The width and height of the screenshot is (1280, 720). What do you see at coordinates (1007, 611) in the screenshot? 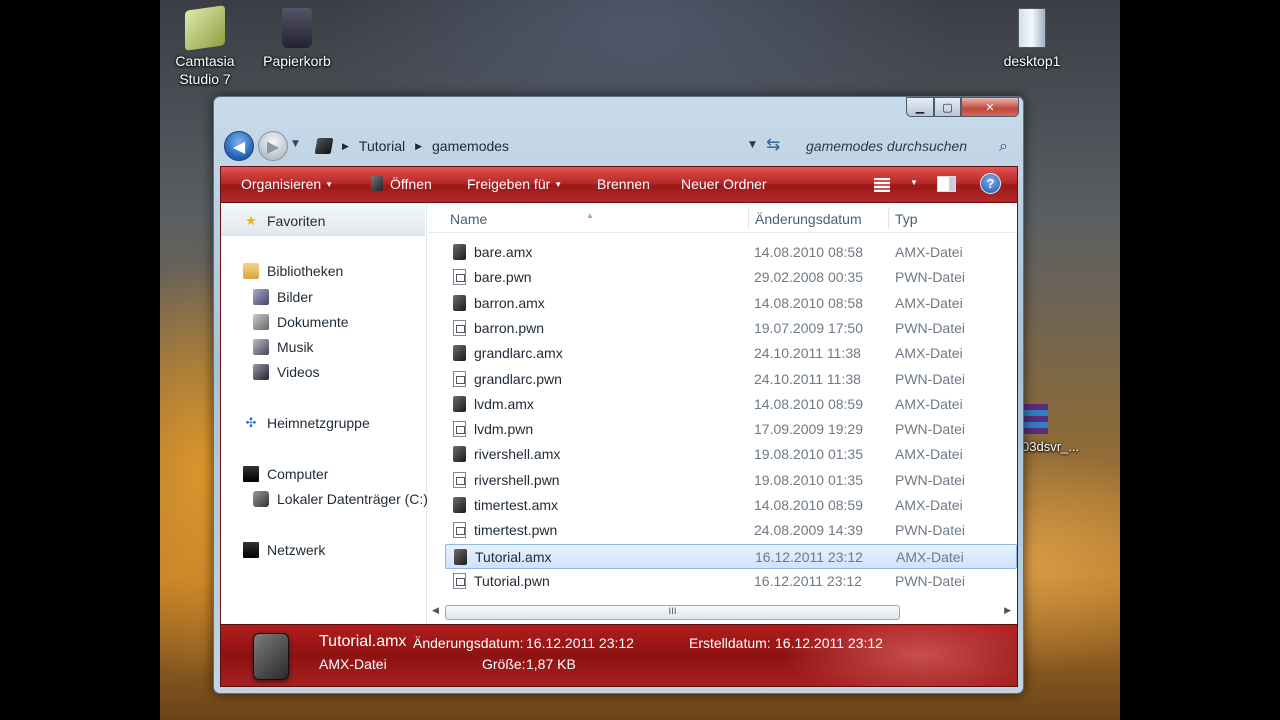
I see `scroll-right-icon: ▶` at bounding box center [1007, 611].